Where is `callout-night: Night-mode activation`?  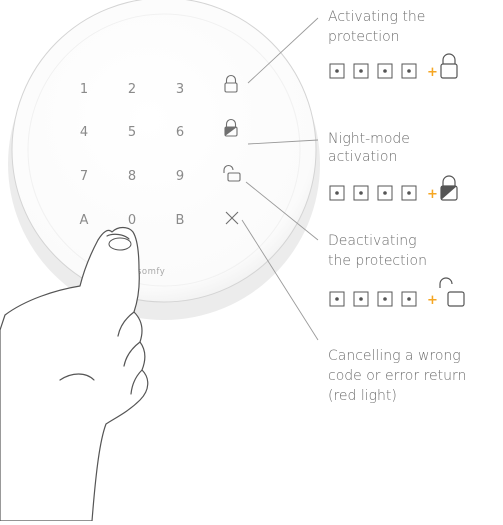
callout-night: Night-mode activation is located at coordinates (369, 148).